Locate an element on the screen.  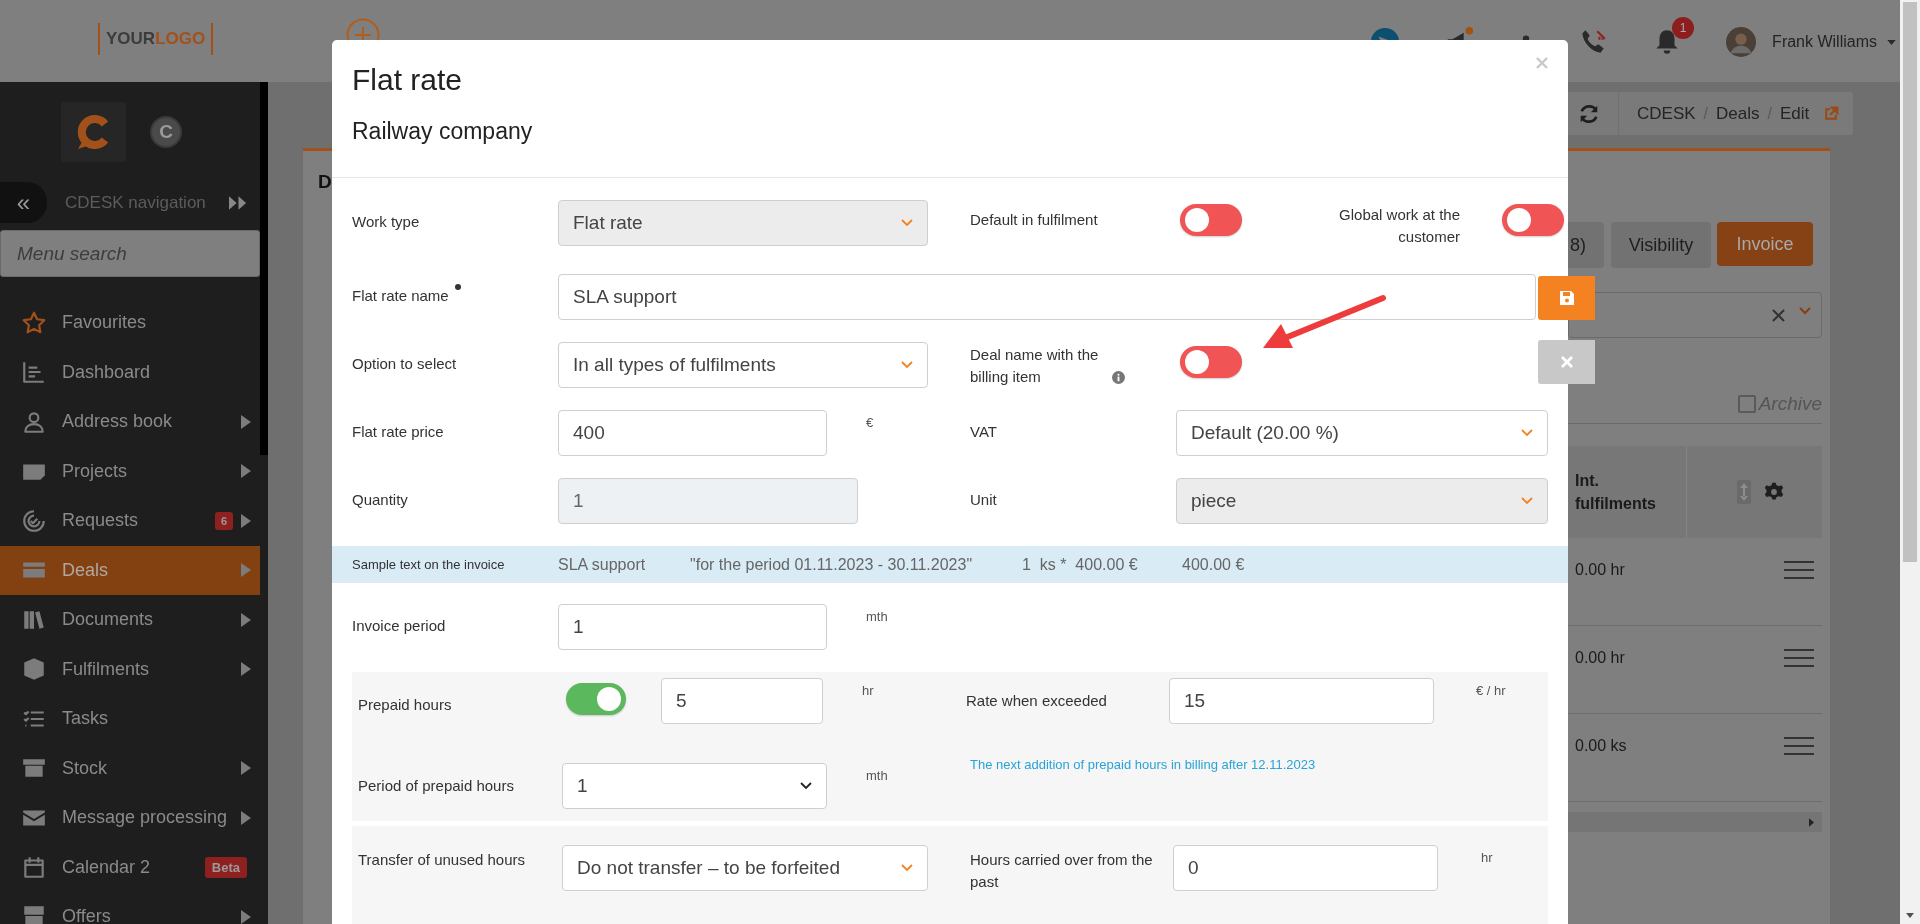
field-label: Sample text on the invoice is located at coordinates (429, 564).